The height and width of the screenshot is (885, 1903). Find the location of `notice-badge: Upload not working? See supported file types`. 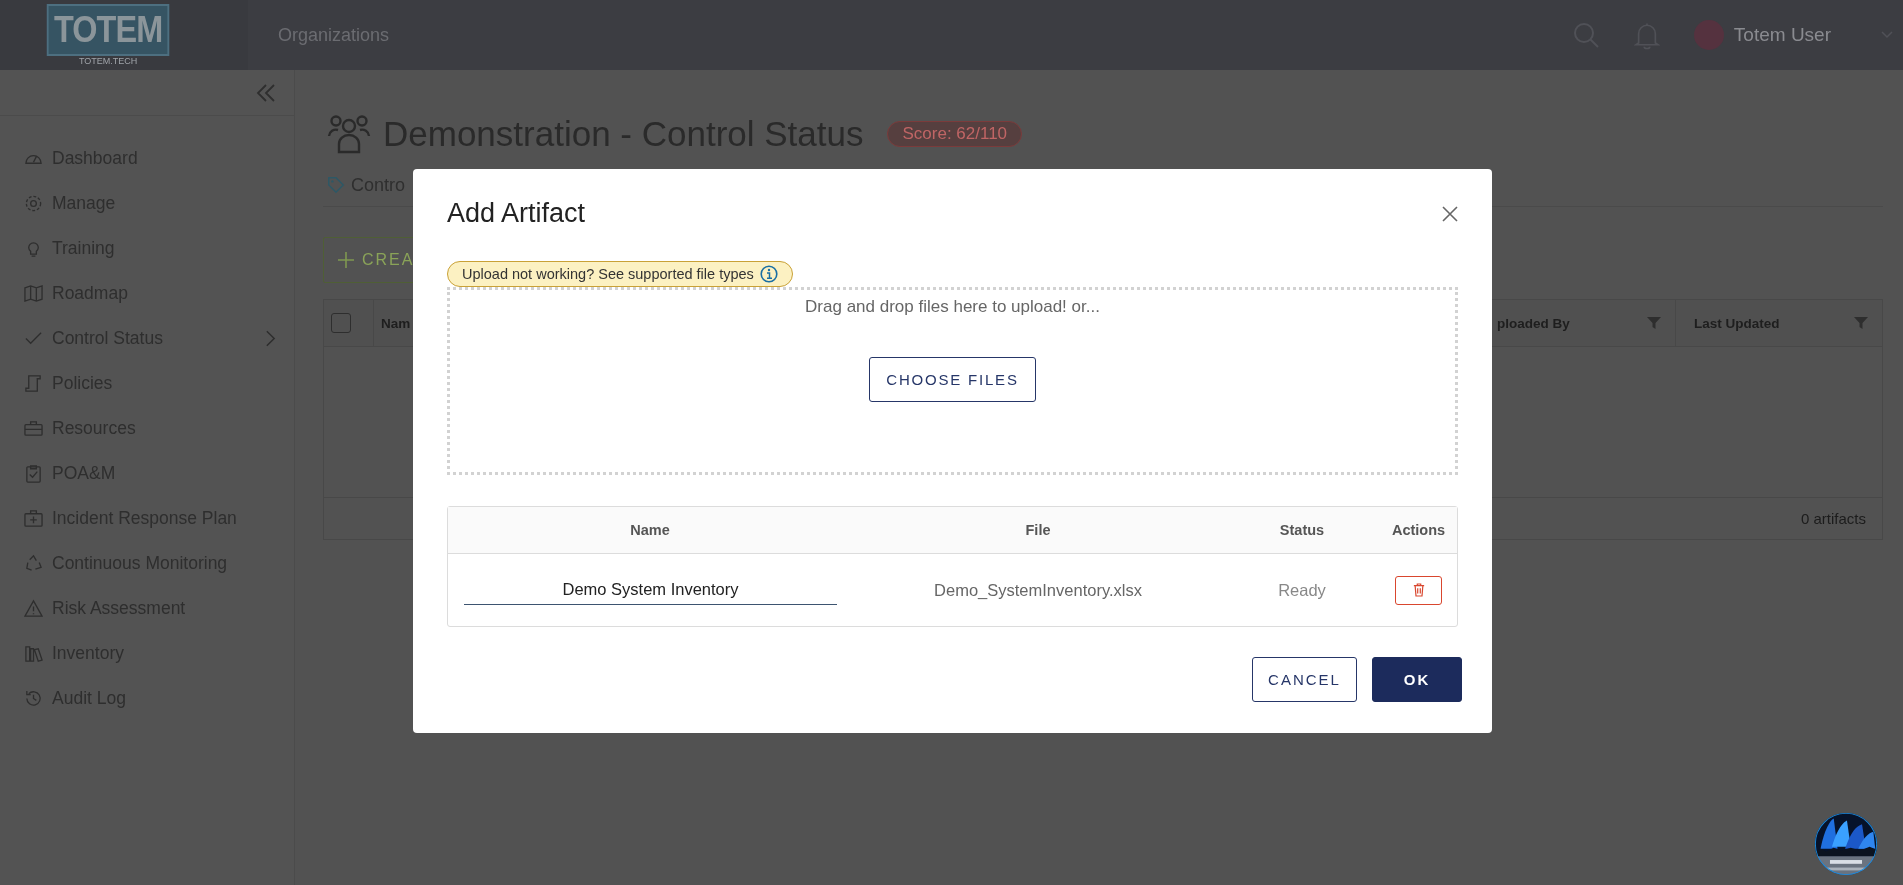

notice-badge: Upload not working? See supported file types is located at coordinates (620, 274).